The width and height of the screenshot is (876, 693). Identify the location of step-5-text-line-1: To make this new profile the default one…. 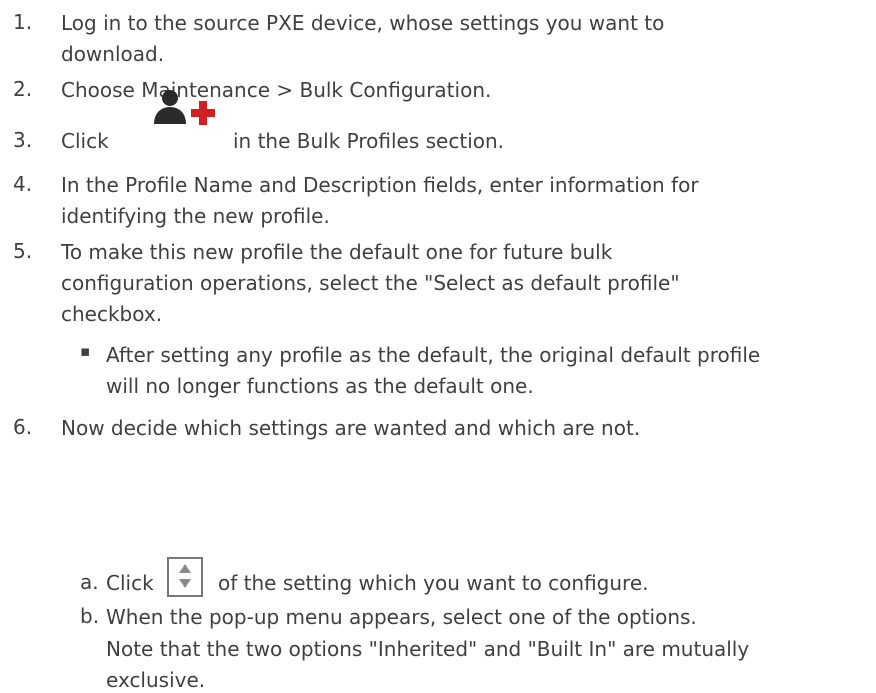
(337, 252).